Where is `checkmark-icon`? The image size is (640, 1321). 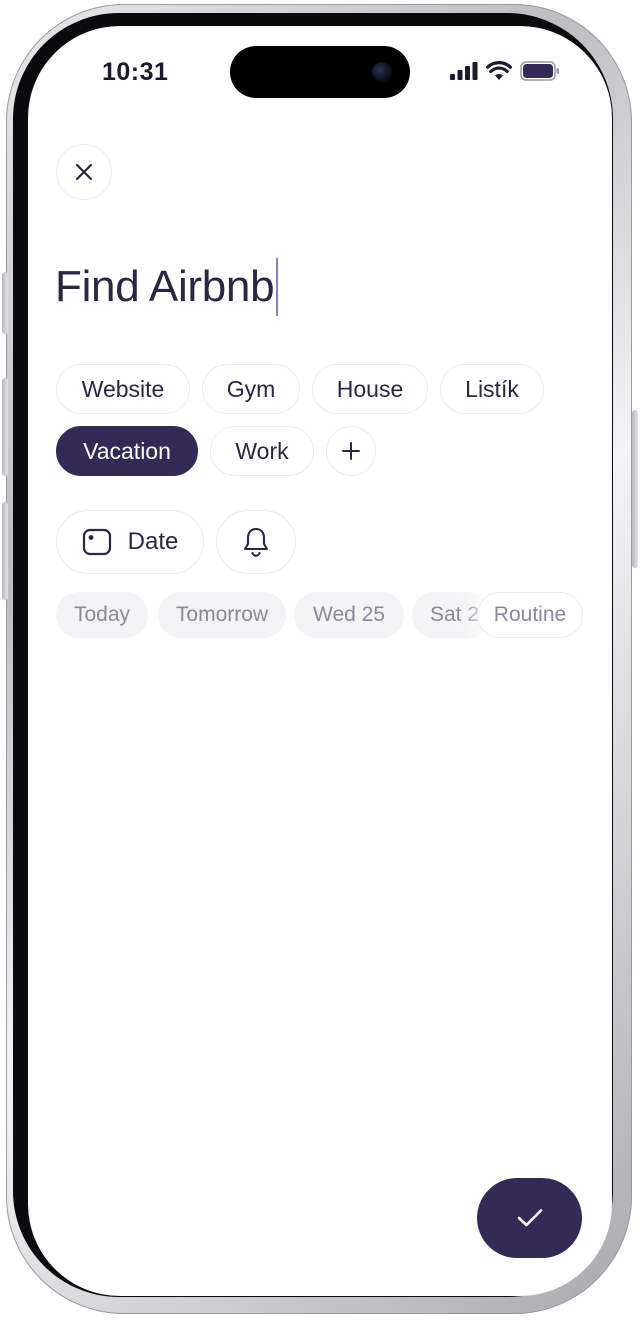
checkmark-icon is located at coordinates (529, 1218).